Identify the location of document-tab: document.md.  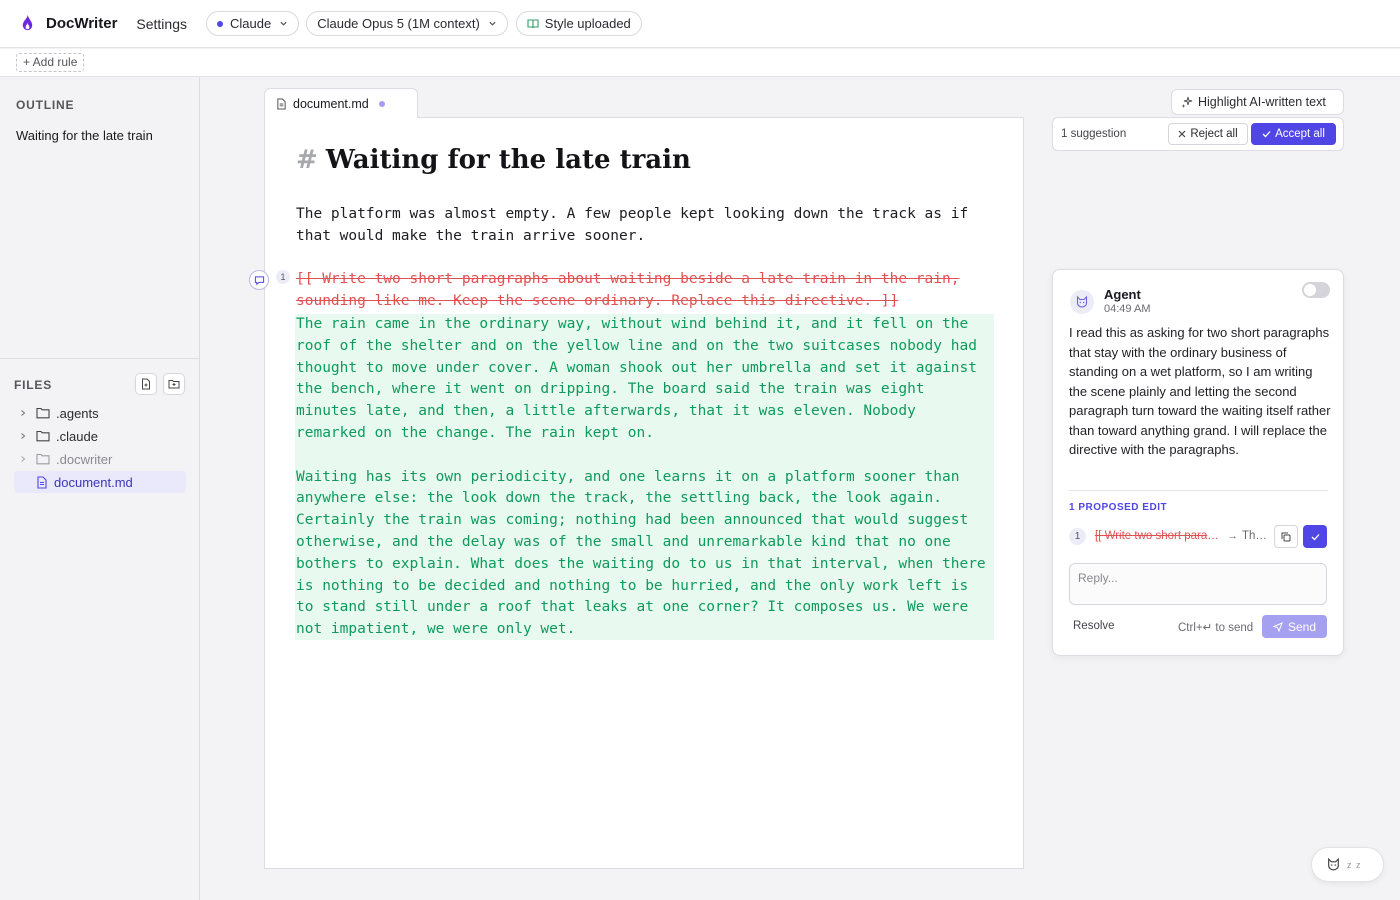
(341, 103).